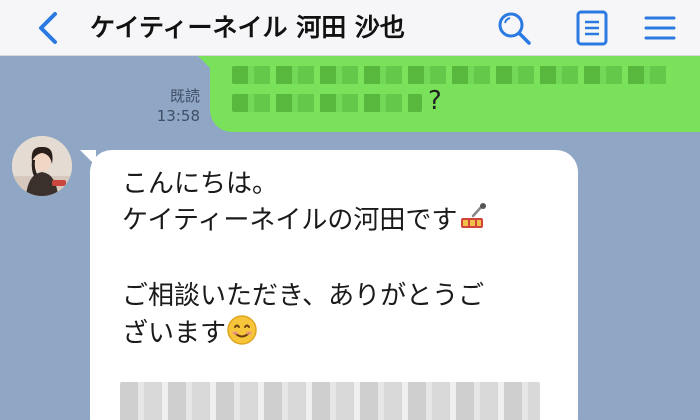 Image resolution: width=700 pixels, height=420 pixels. I want to click on menu-button, so click(660, 28).